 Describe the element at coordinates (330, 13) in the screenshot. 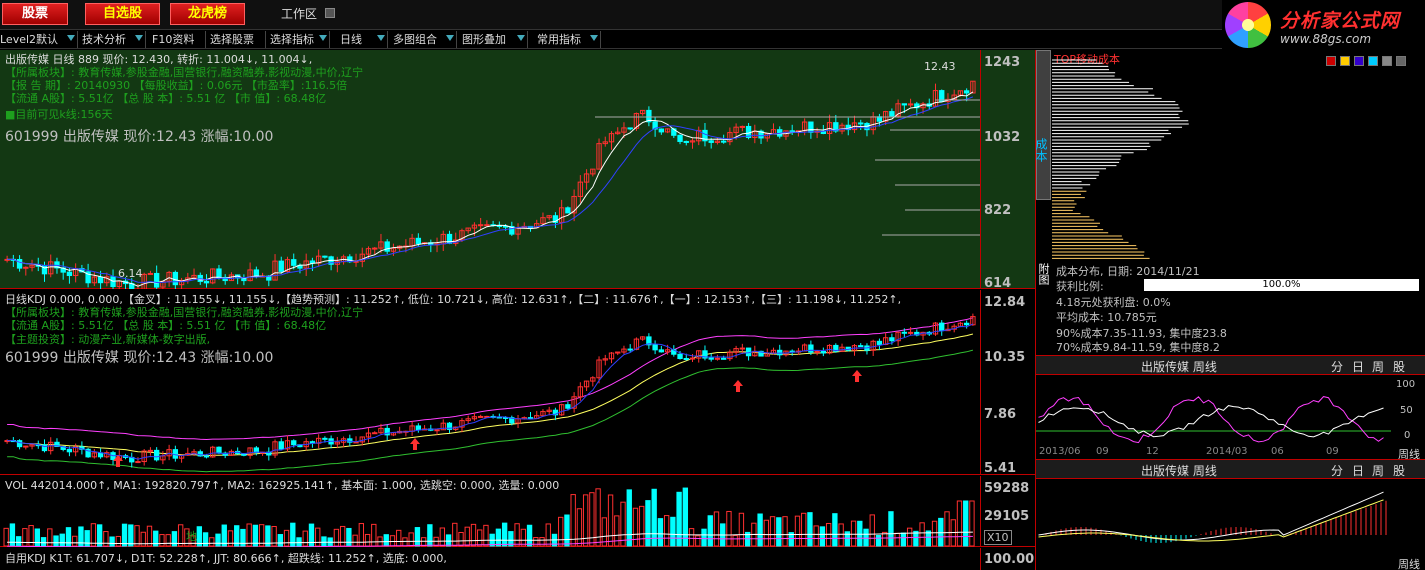

I see `workspace-dropdown-icon` at that location.